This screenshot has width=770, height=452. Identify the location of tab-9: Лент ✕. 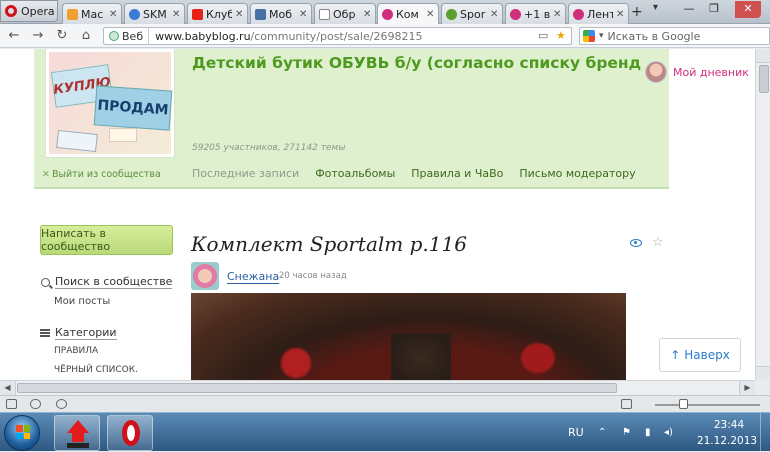
(598, 13).